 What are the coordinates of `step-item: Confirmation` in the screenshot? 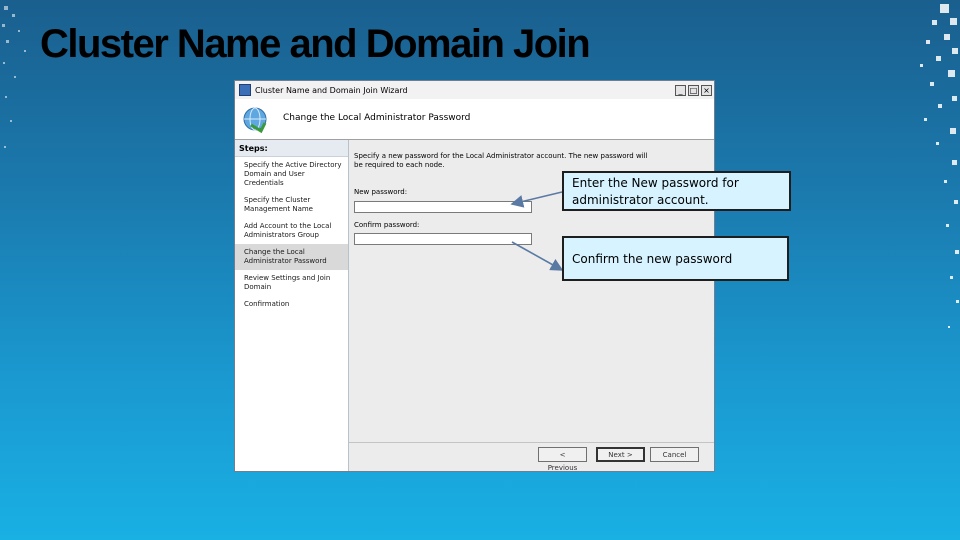 It's located at (267, 304).